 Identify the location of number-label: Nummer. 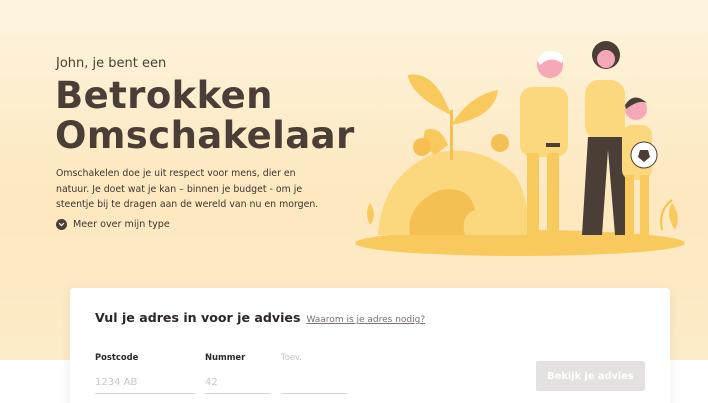
(225, 357).